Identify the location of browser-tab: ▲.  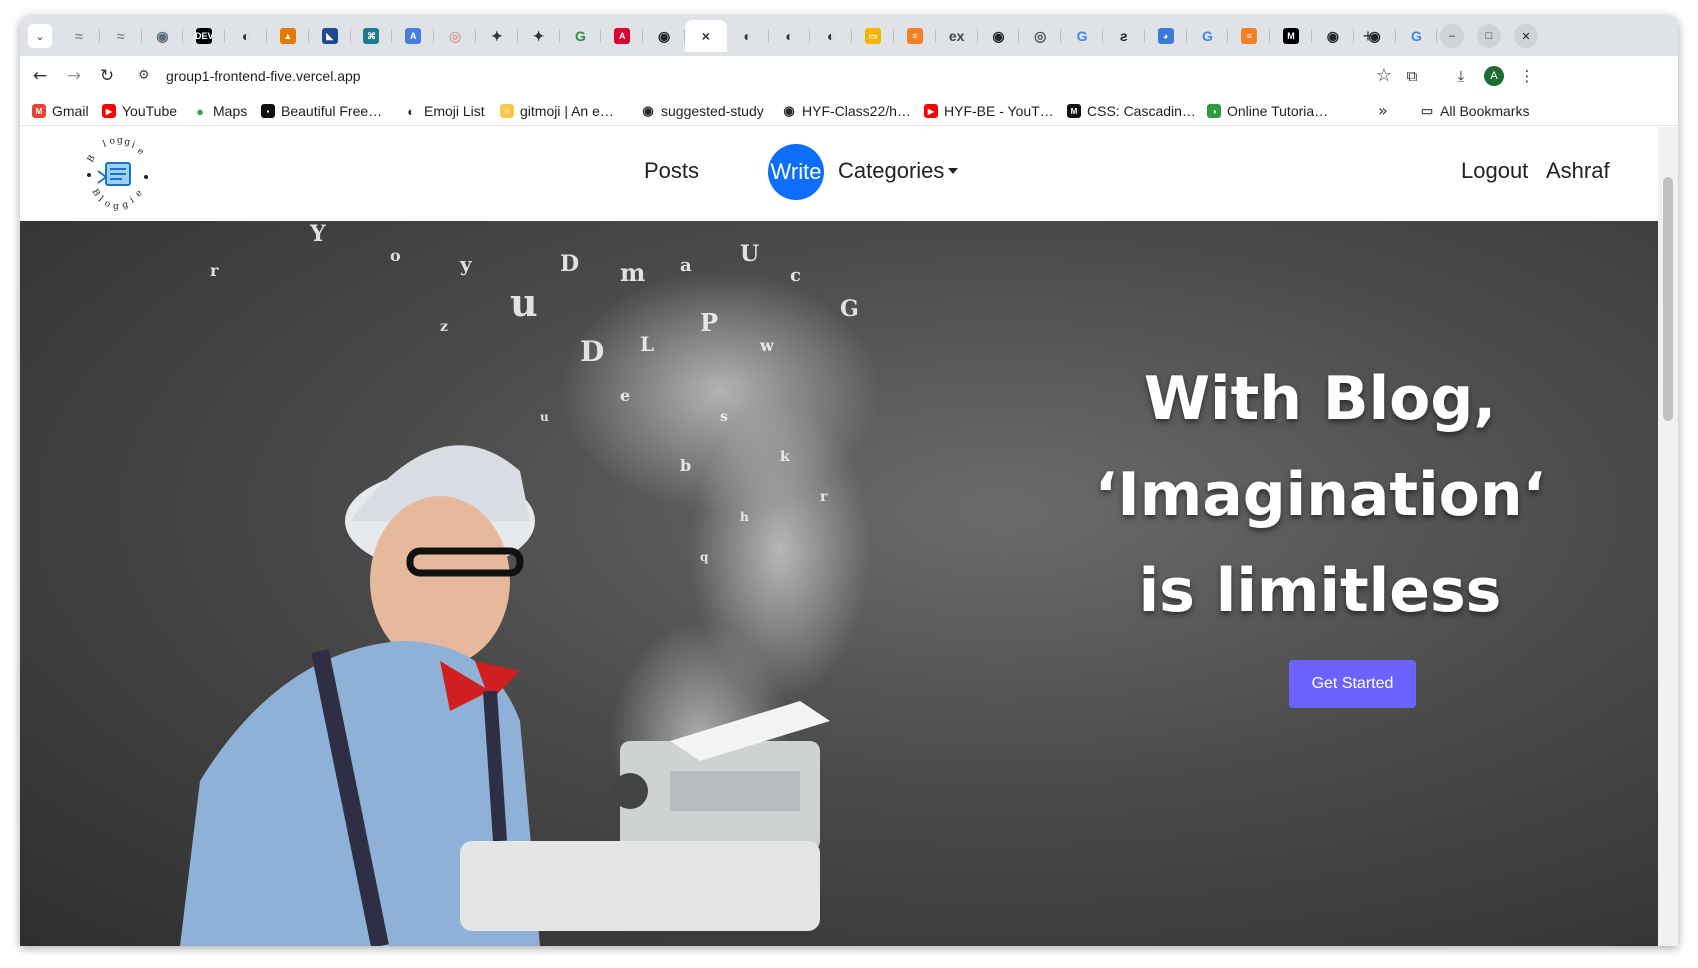
(288, 36).